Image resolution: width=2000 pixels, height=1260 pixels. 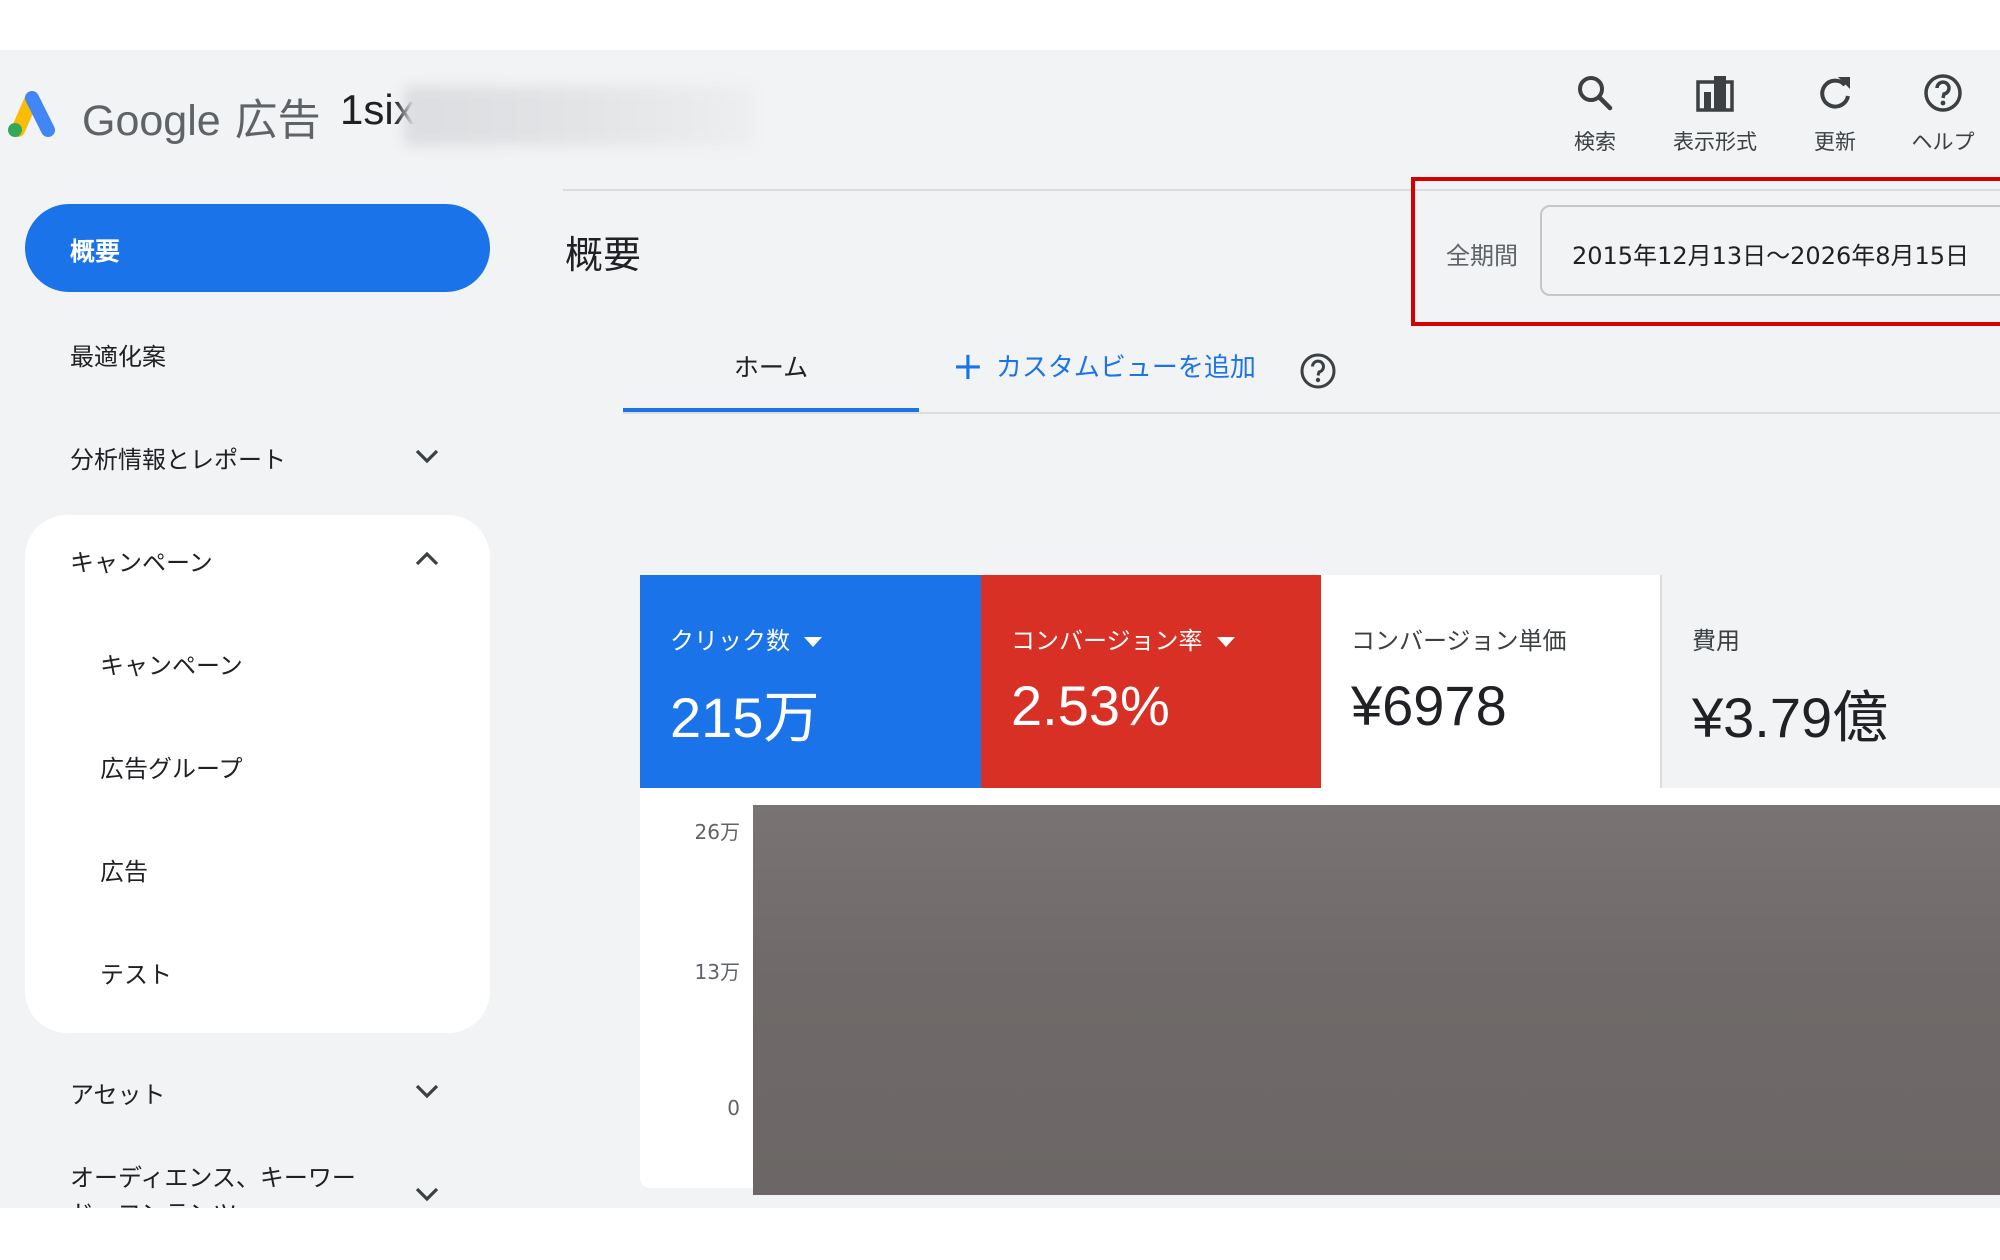 What do you see at coordinates (968, 366) in the screenshot?
I see `plus-icon: +` at bounding box center [968, 366].